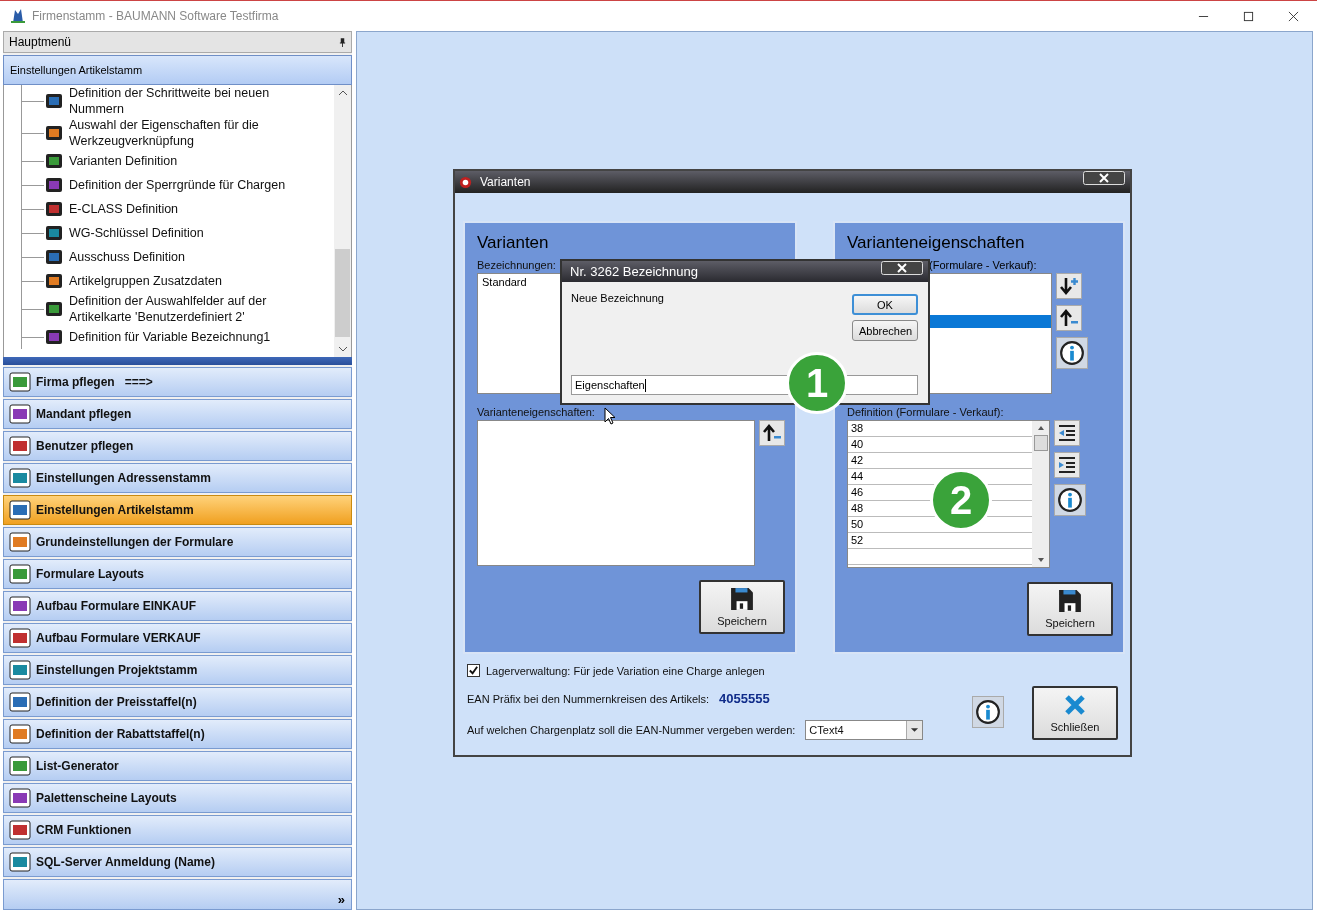  What do you see at coordinates (177, 510) in the screenshot?
I see `nav-item: Einstellungen Artikelstamm` at bounding box center [177, 510].